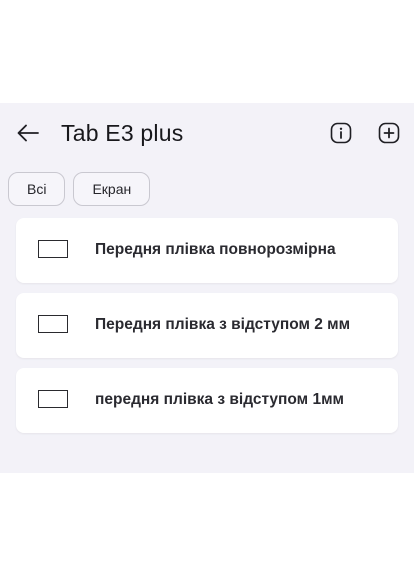  What do you see at coordinates (219, 399) in the screenshot?
I see `list-item-label: передня плівка з відступом 1мм` at bounding box center [219, 399].